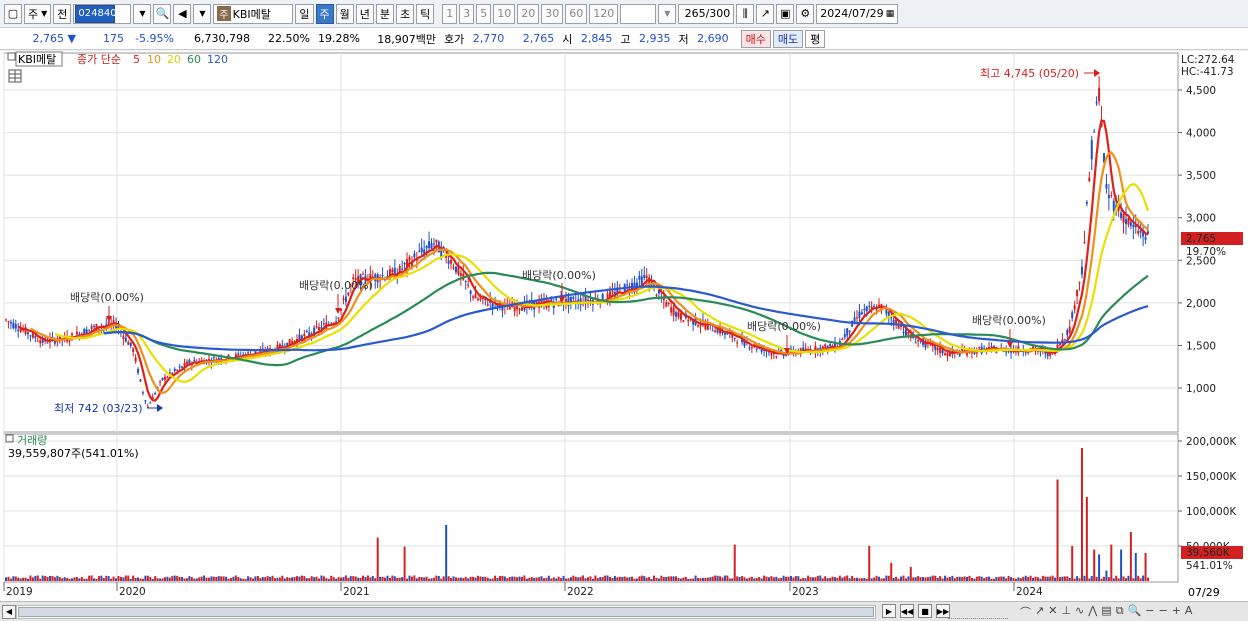  What do you see at coordinates (815, 38) in the screenshot?
I see `average-button: 평` at bounding box center [815, 38].